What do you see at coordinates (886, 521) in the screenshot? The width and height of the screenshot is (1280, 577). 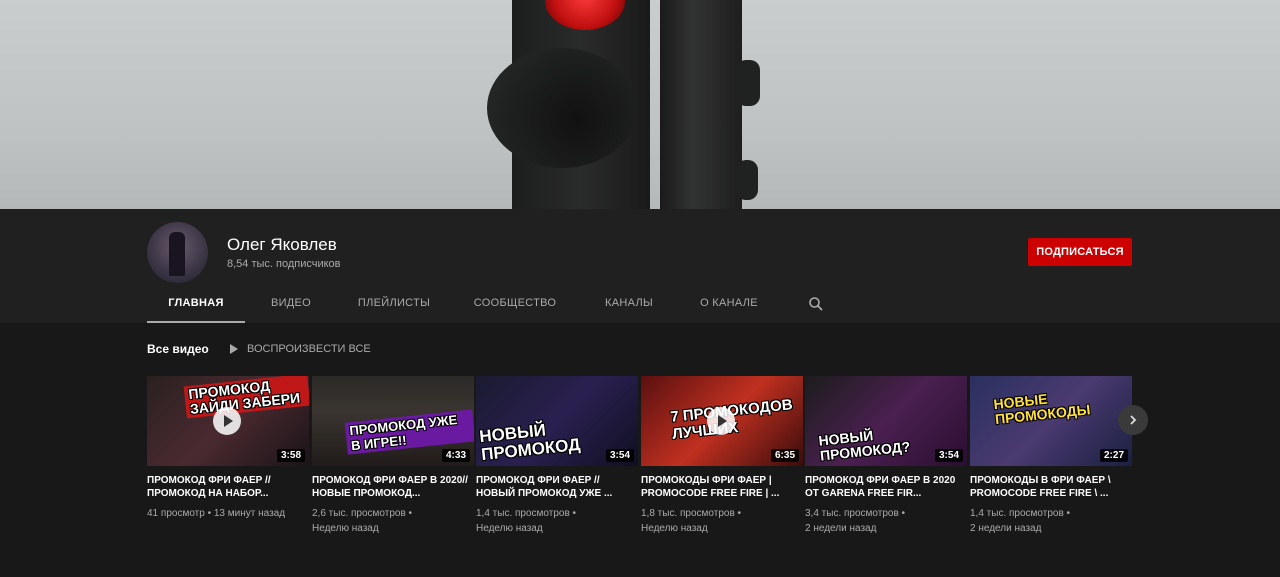 I see `video-meta: 3,4 тыс. просмотров • 2 недели назад` at bounding box center [886, 521].